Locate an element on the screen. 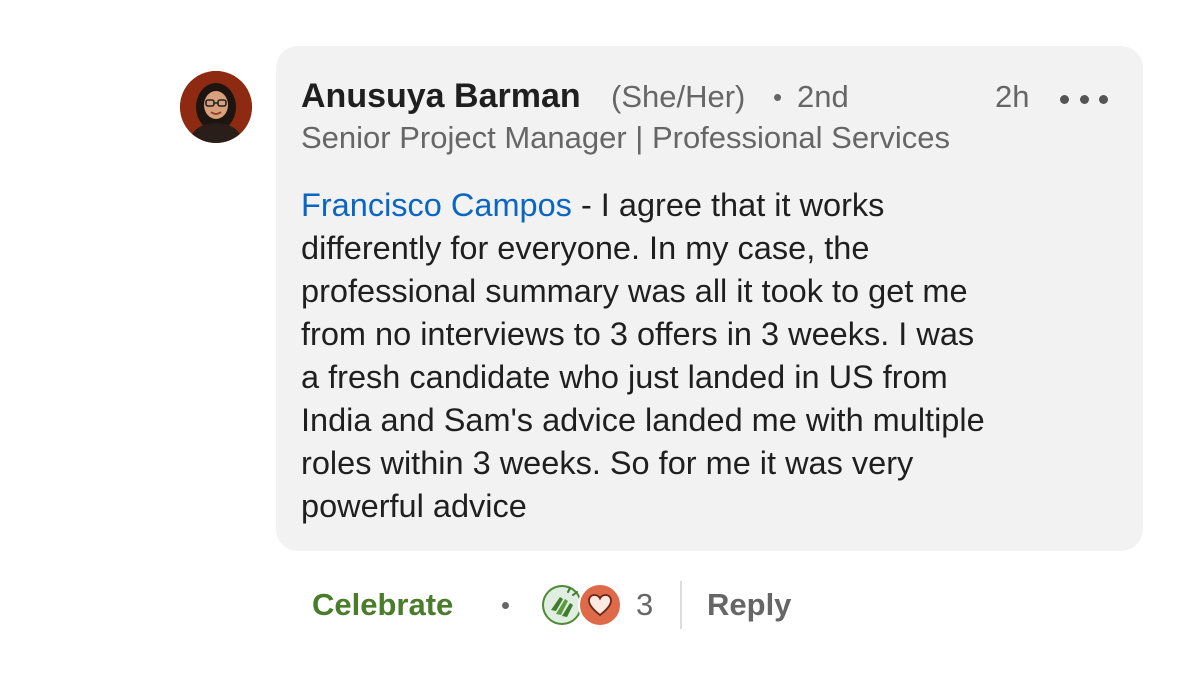 This screenshot has height=673, width=1179. love-icon is located at coordinates (600, 605).